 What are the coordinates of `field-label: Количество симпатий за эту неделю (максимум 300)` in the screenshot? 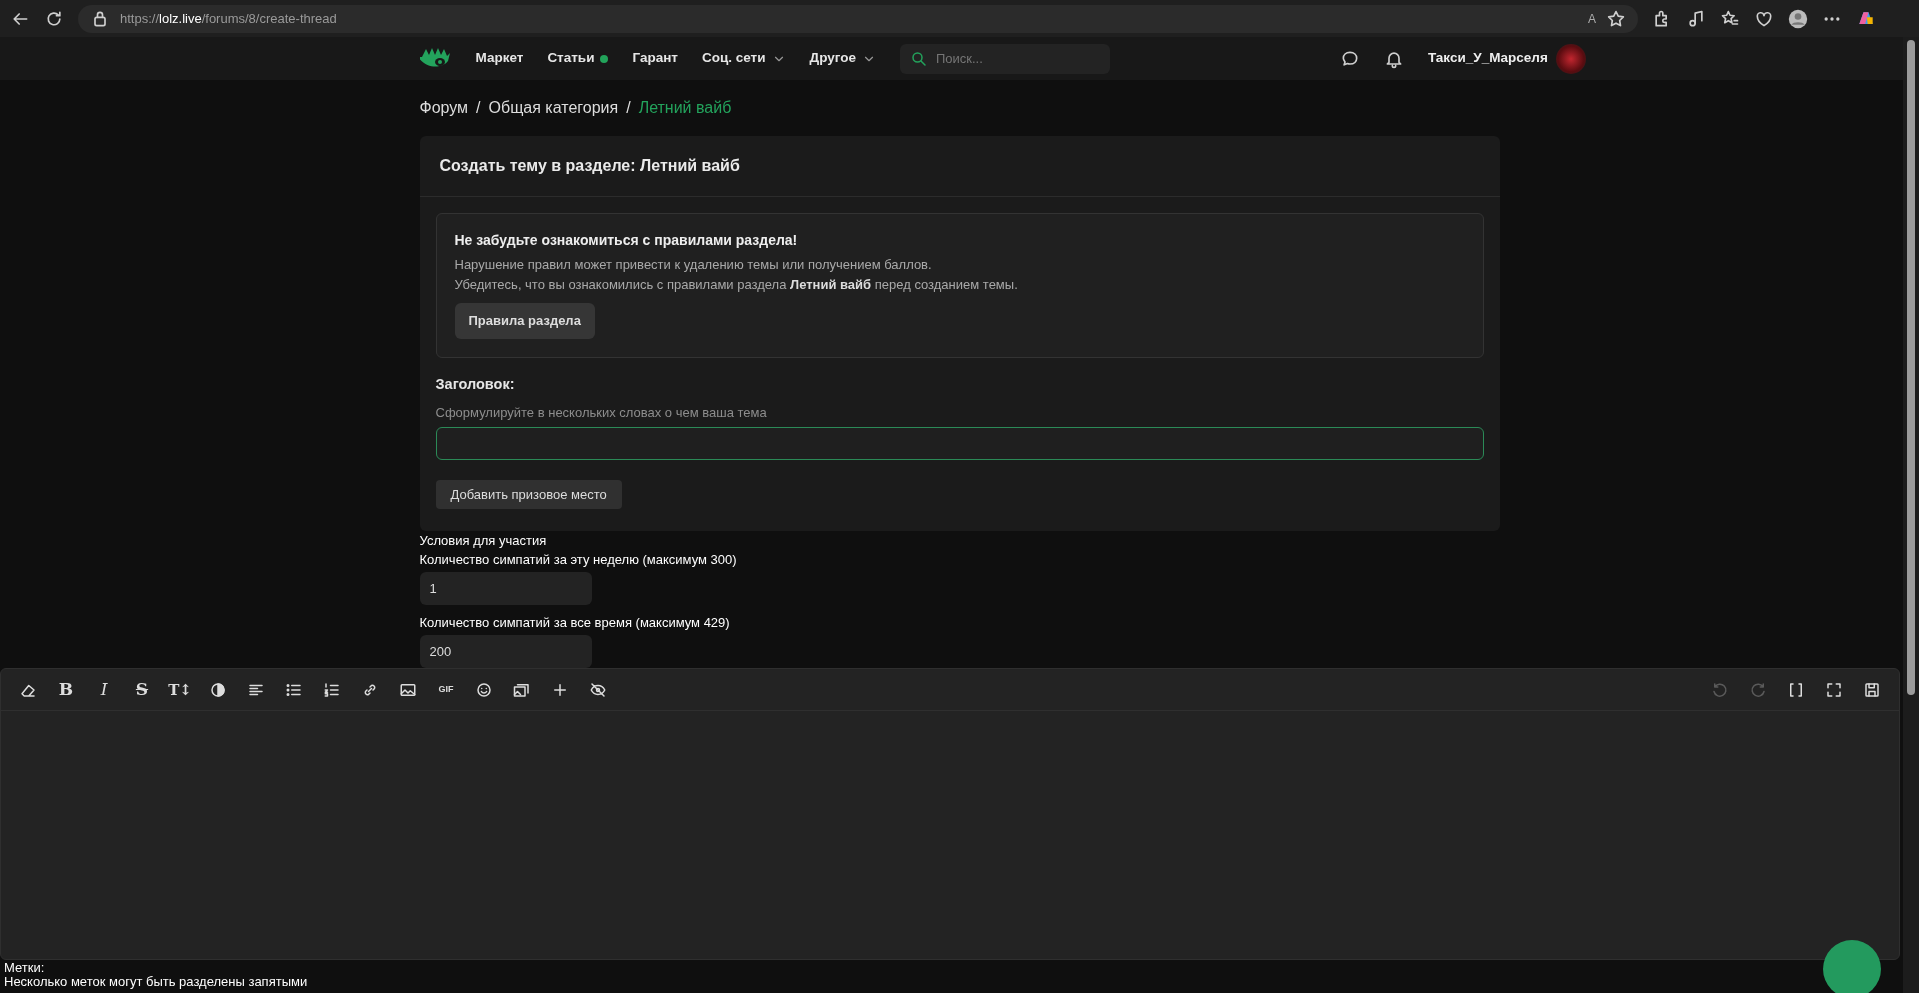 It's located at (578, 560).